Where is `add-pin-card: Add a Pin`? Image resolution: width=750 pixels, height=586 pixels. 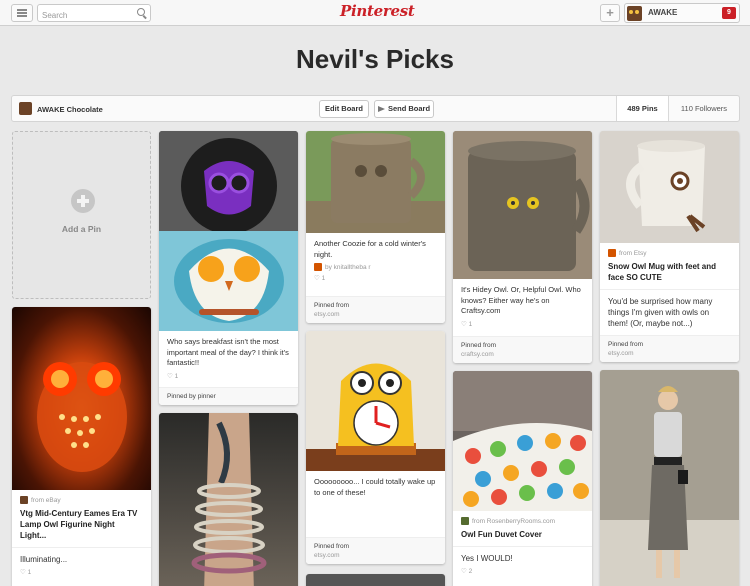
add-pin-card: Add a Pin is located at coordinates (81, 215).